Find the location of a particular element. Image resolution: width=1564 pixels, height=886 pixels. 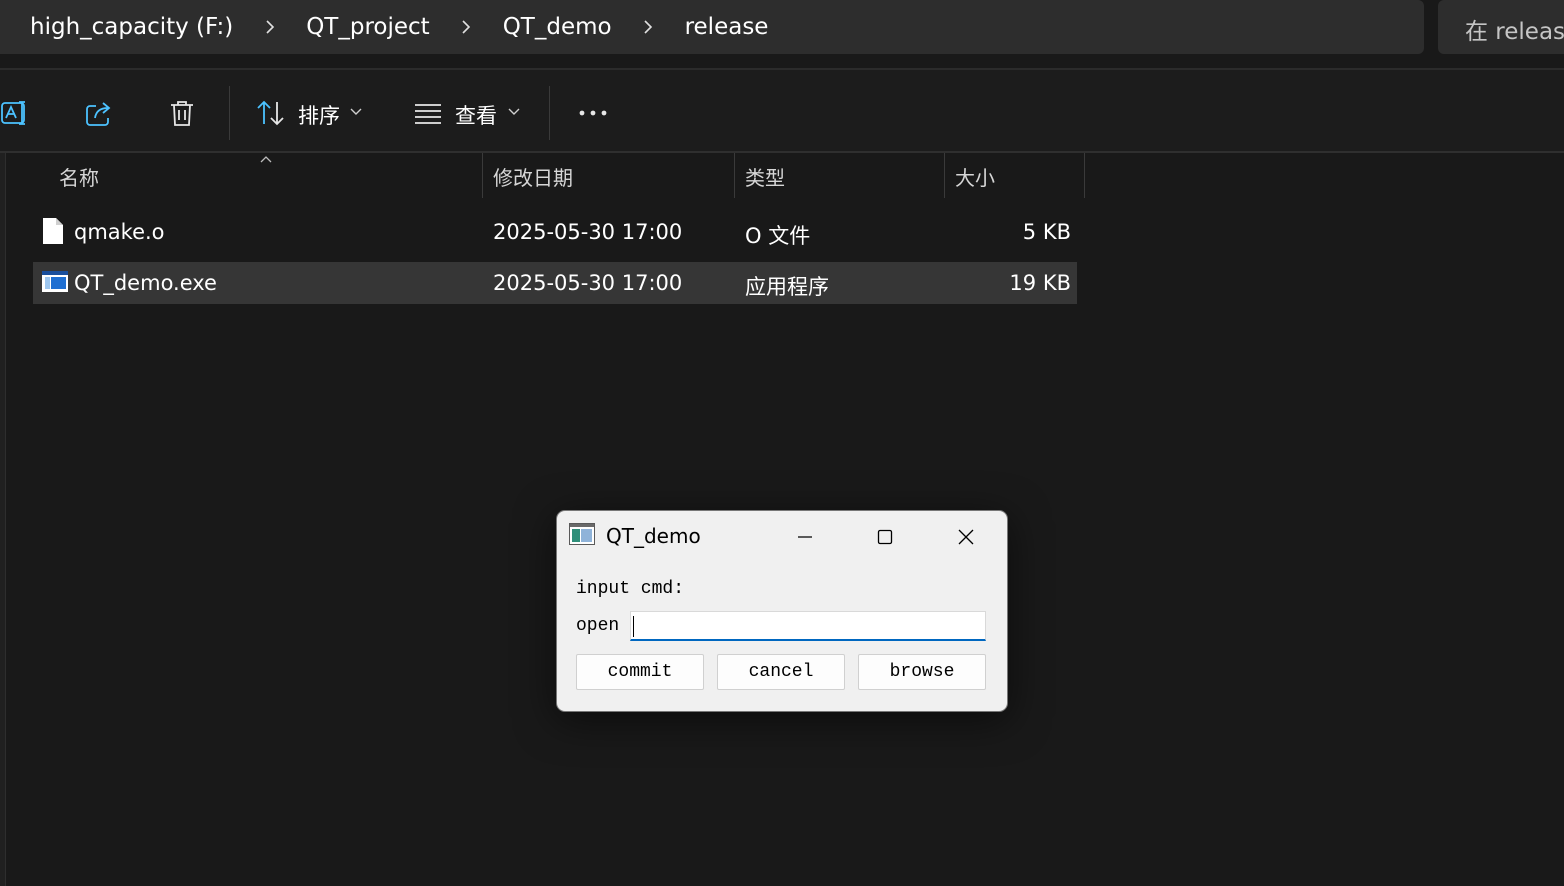

file-size: 5 KB is located at coordinates (1046, 232).